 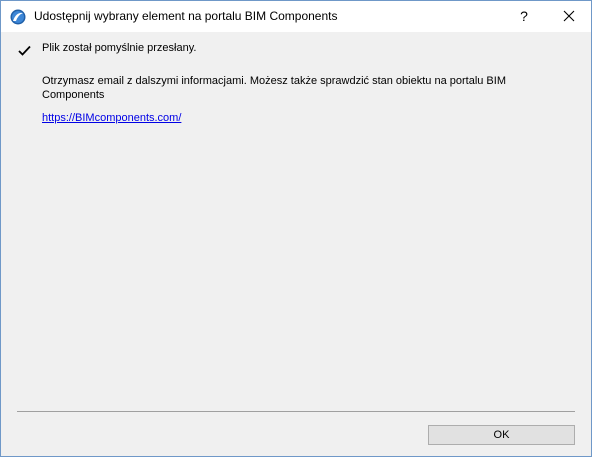 I want to click on help-button: ?, so click(x=524, y=16).